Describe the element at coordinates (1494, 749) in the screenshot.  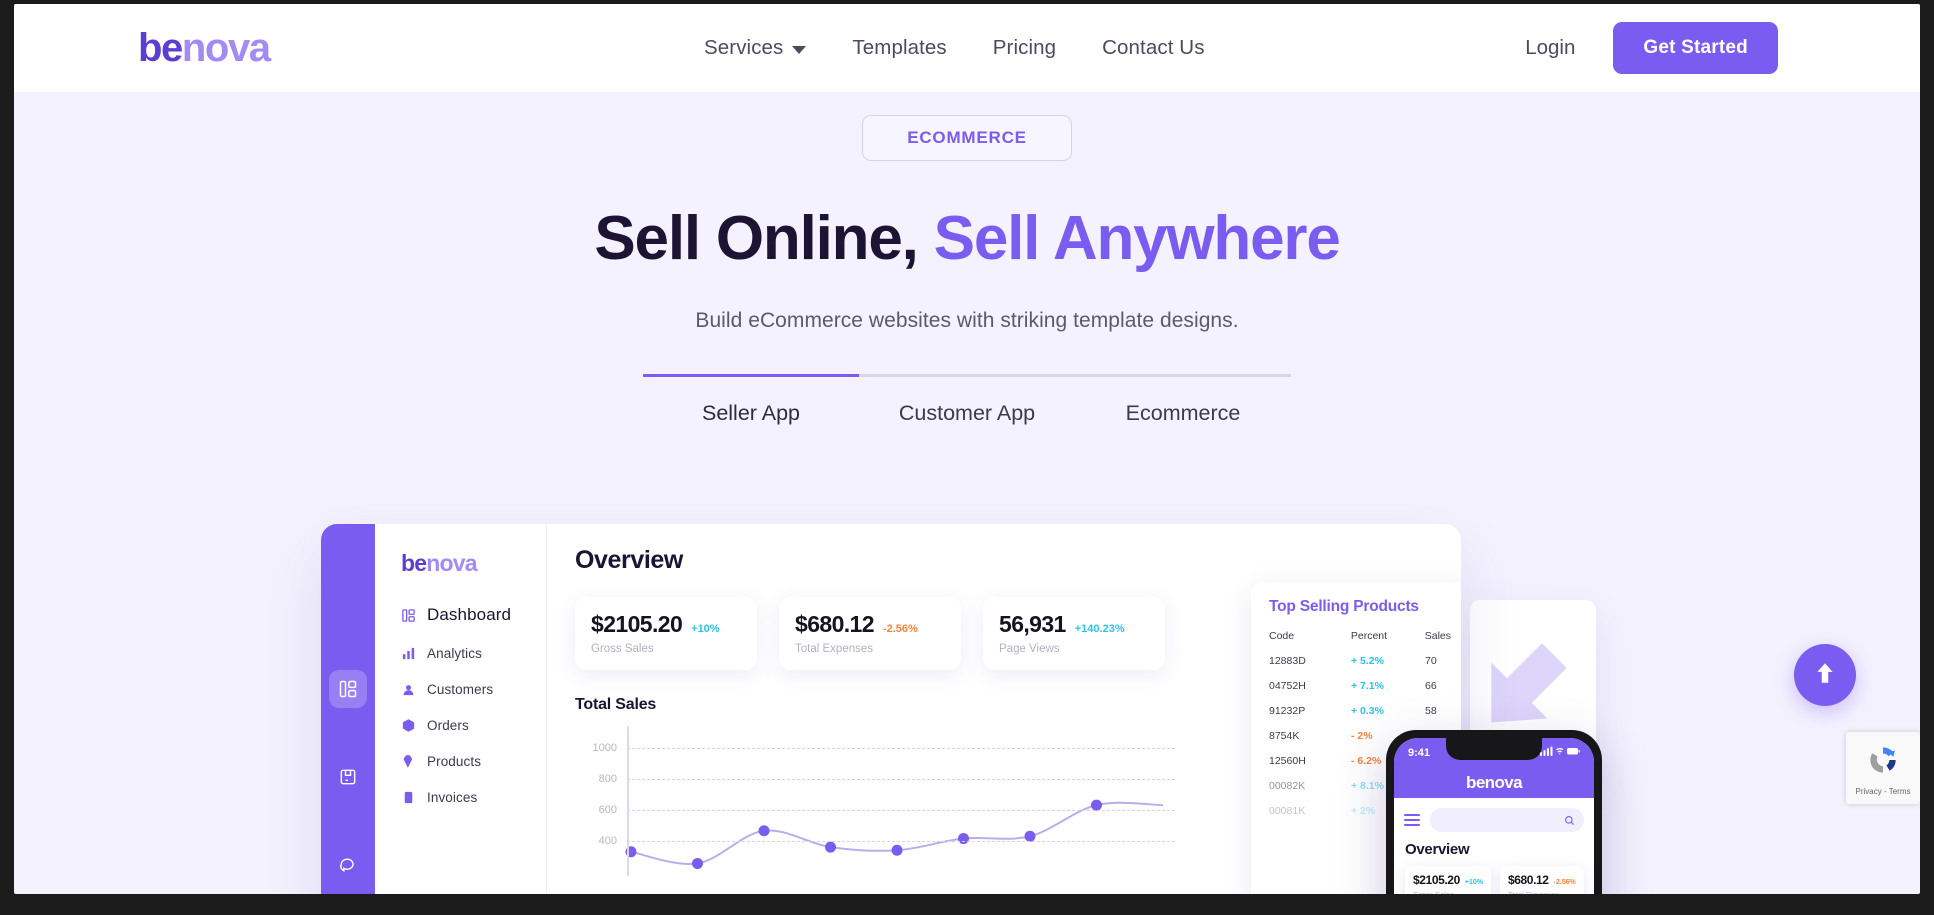
I see `phone-notch` at that location.